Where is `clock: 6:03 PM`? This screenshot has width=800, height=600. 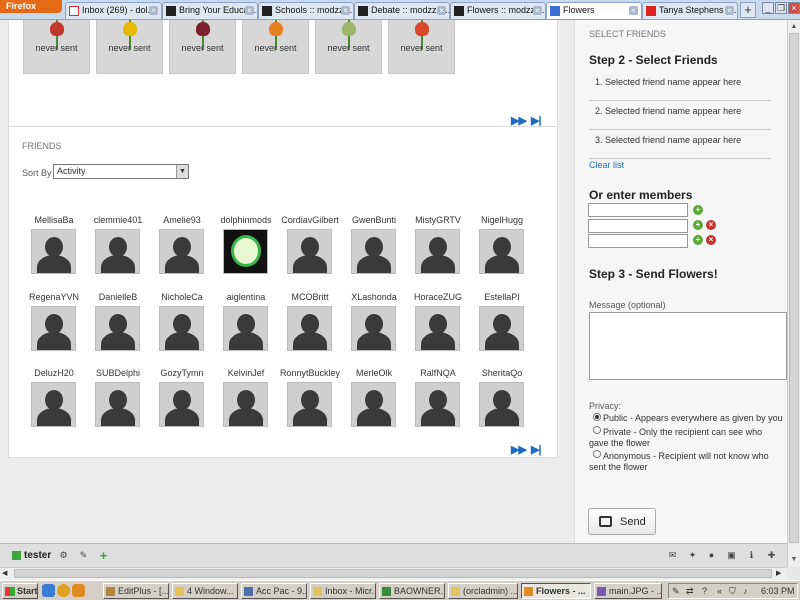
clock: 6:03 PM is located at coordinates (778, 591).